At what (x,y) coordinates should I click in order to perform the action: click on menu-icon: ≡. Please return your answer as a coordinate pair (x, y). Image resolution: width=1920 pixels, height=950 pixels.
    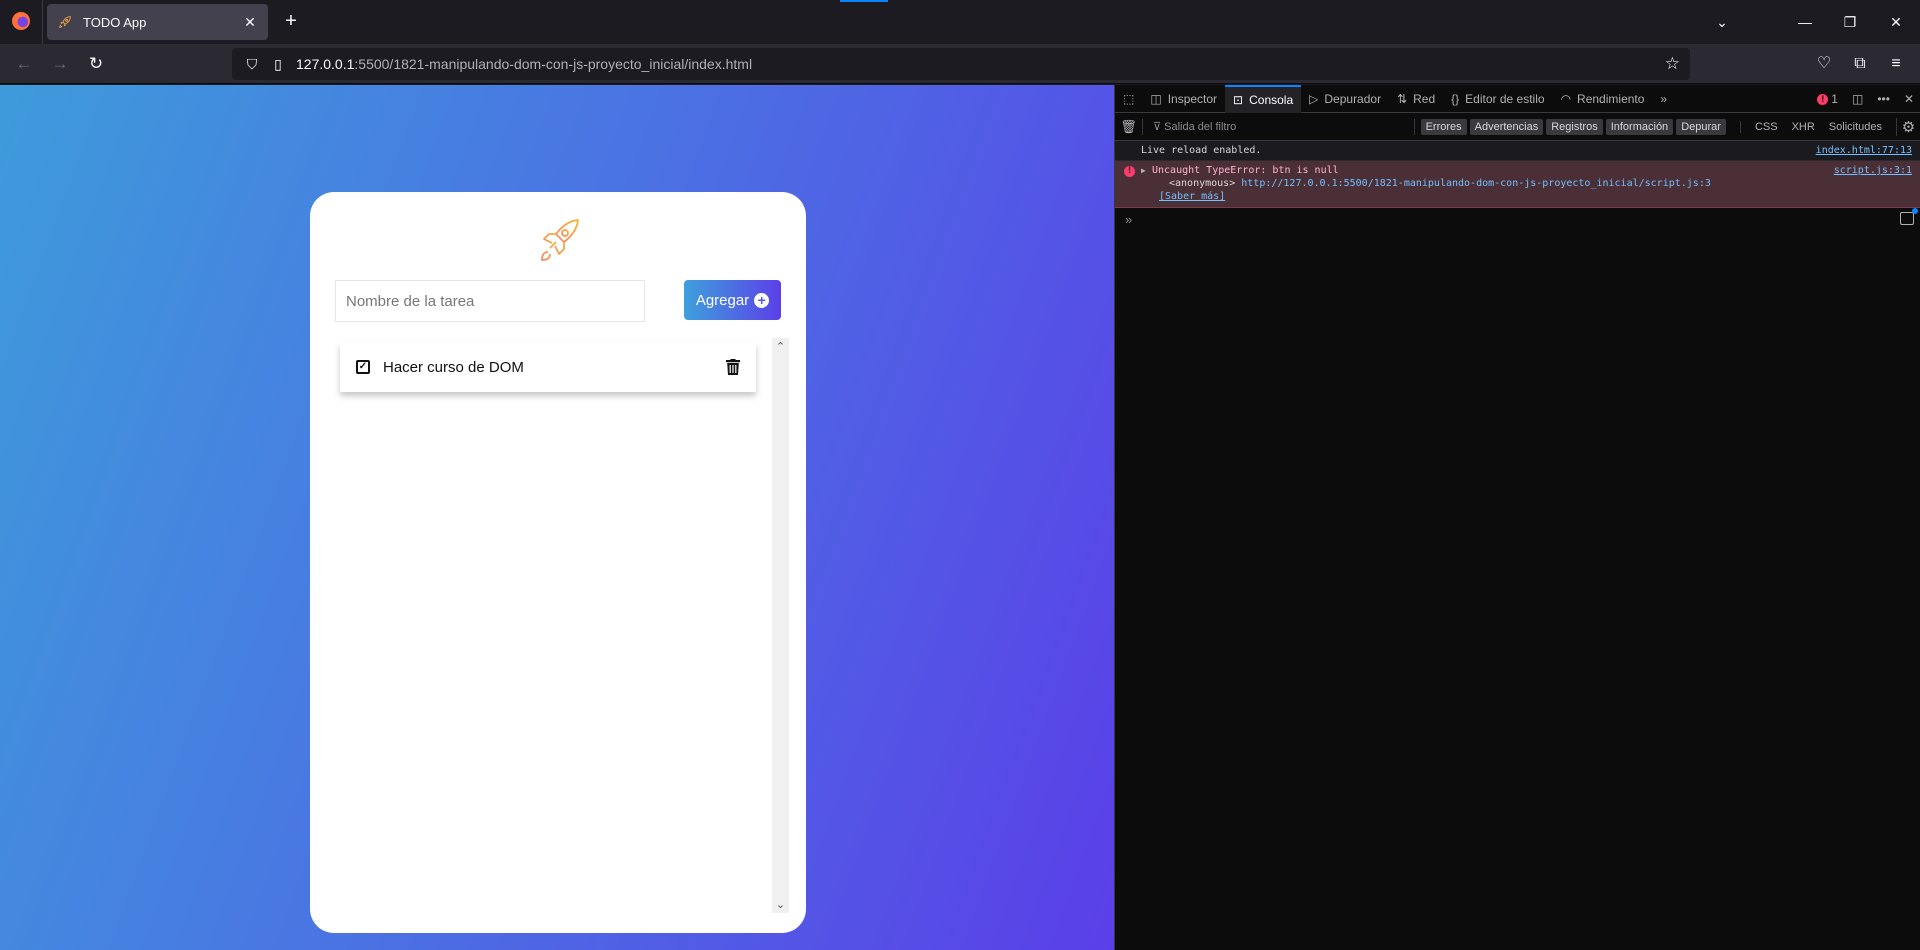
    Looking at the image, I should click on (1896, 64).